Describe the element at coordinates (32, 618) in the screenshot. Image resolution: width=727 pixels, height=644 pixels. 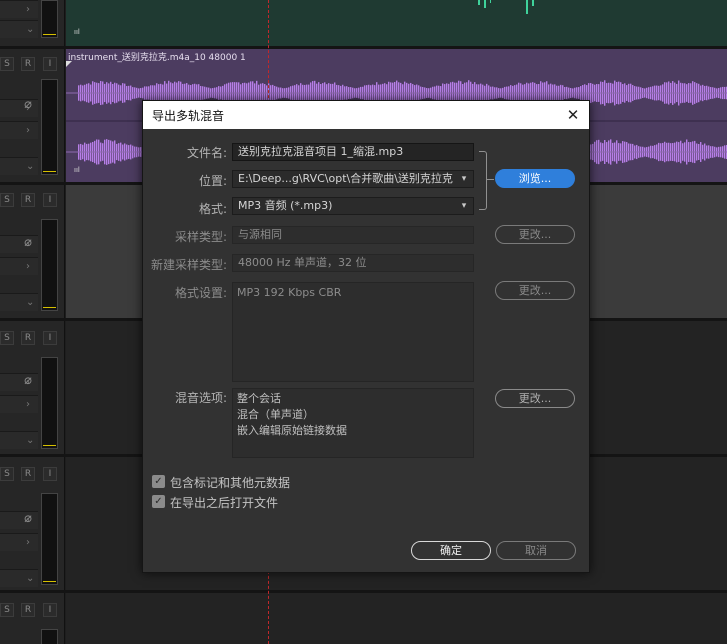
I see `track-header-6: S R I` at that location.